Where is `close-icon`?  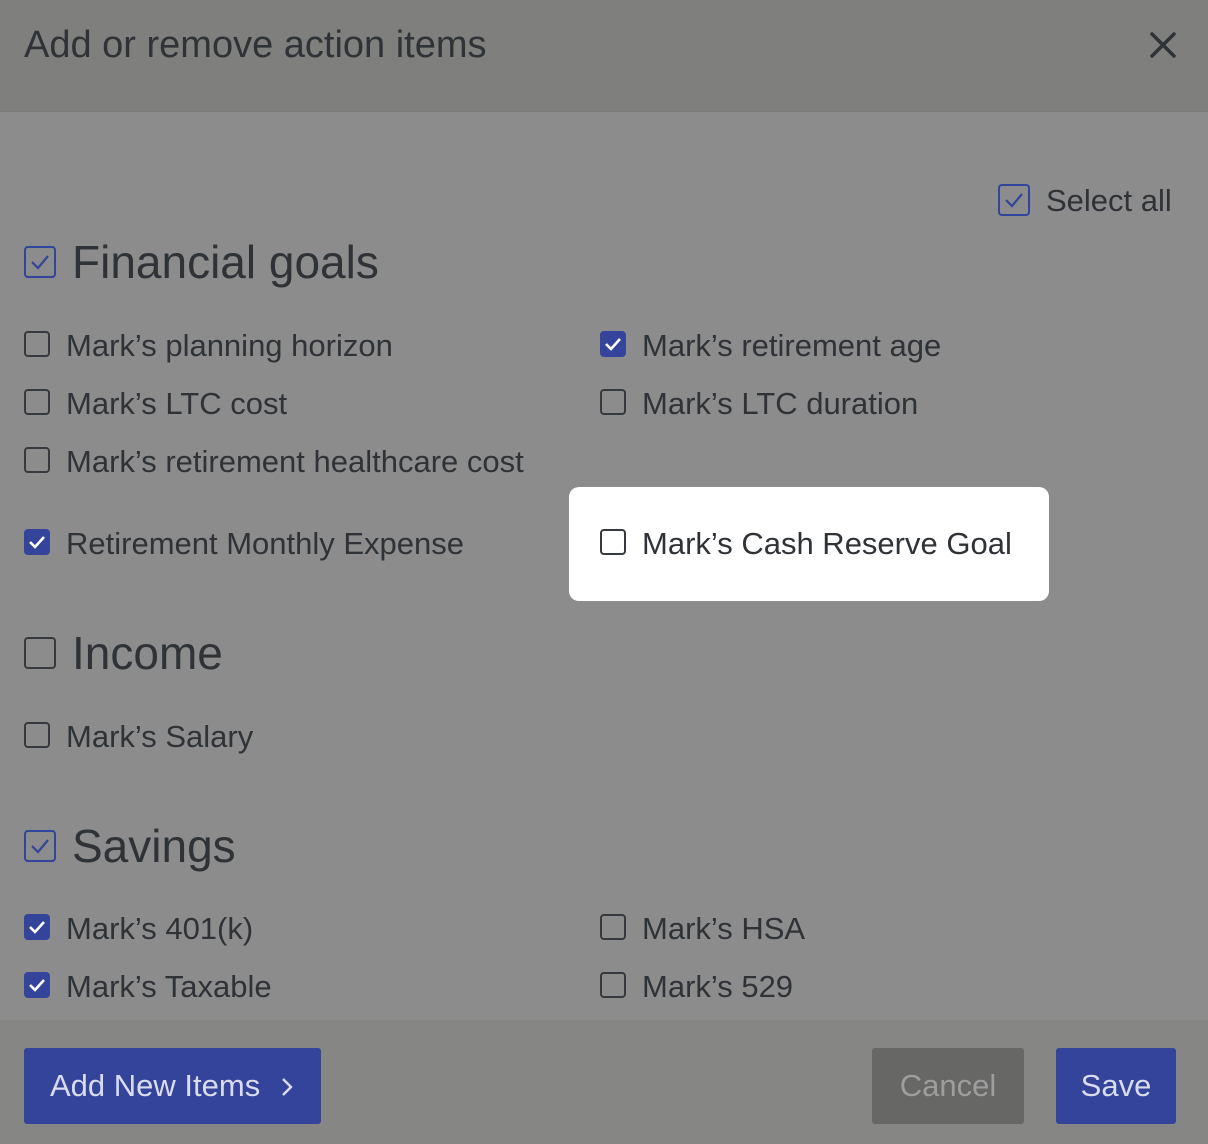
close-icon is located at coordinates (1163, 45).